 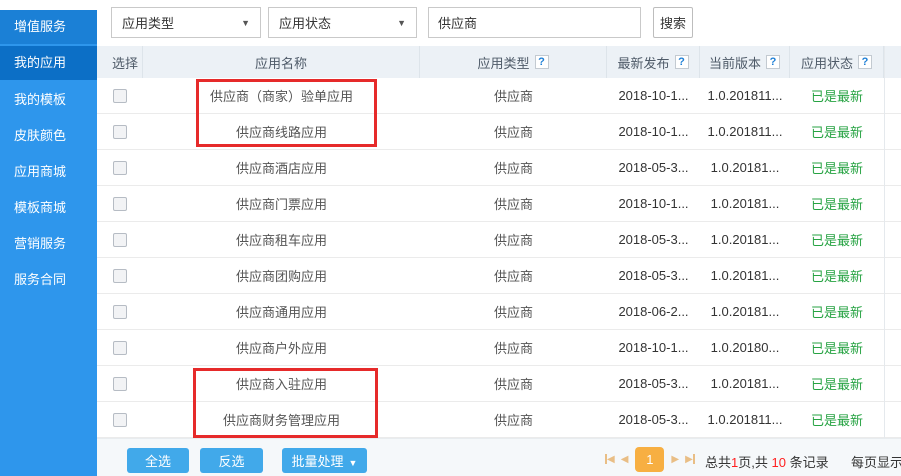 I want to click on invert-selection-button: 反选, so click(x=231, y=460).